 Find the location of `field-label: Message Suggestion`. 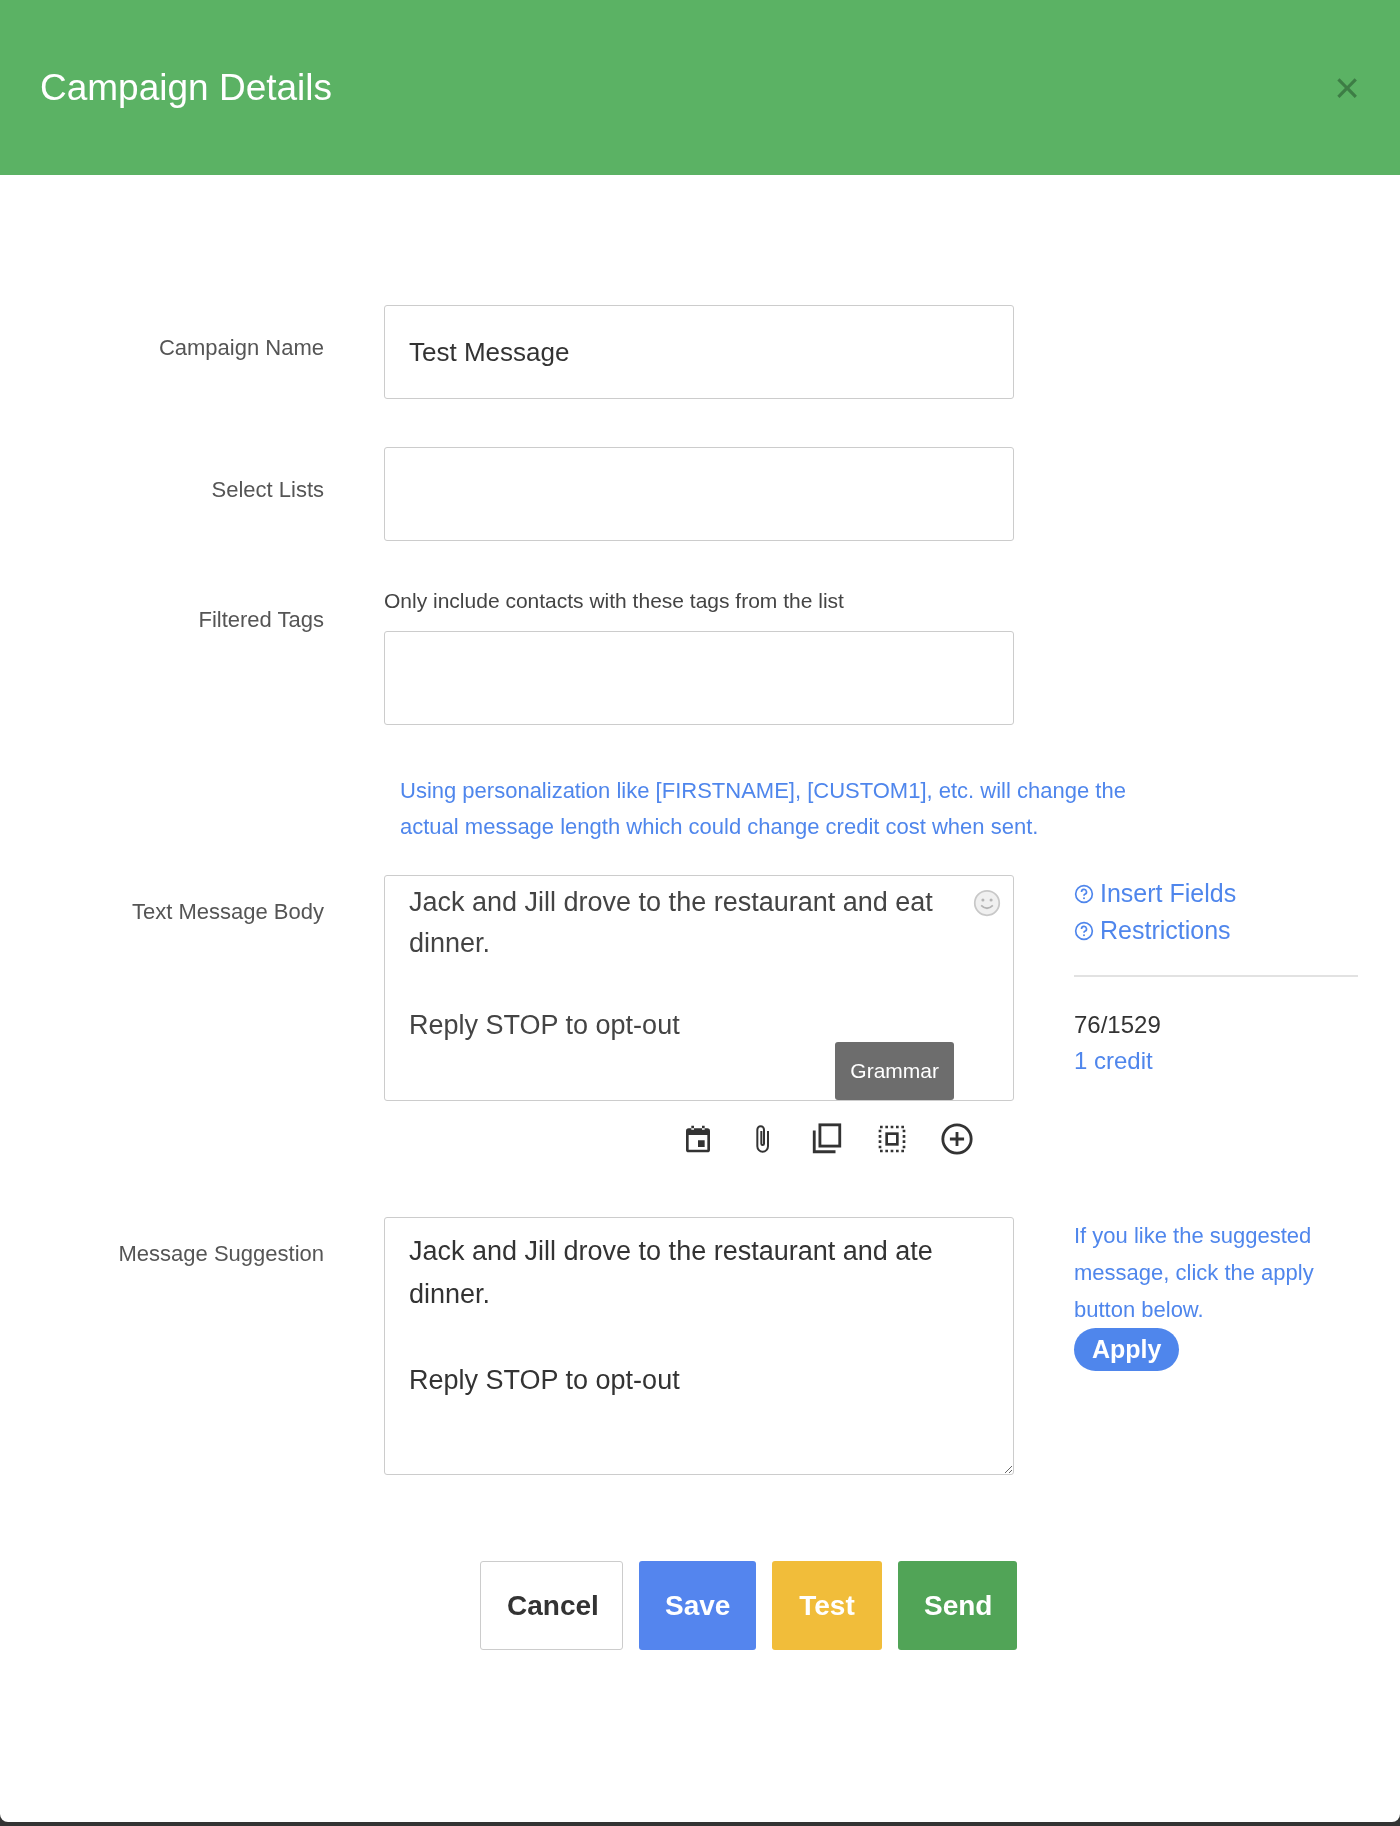

field-label: Message Suggestion is located at coordinates (221, 1253).